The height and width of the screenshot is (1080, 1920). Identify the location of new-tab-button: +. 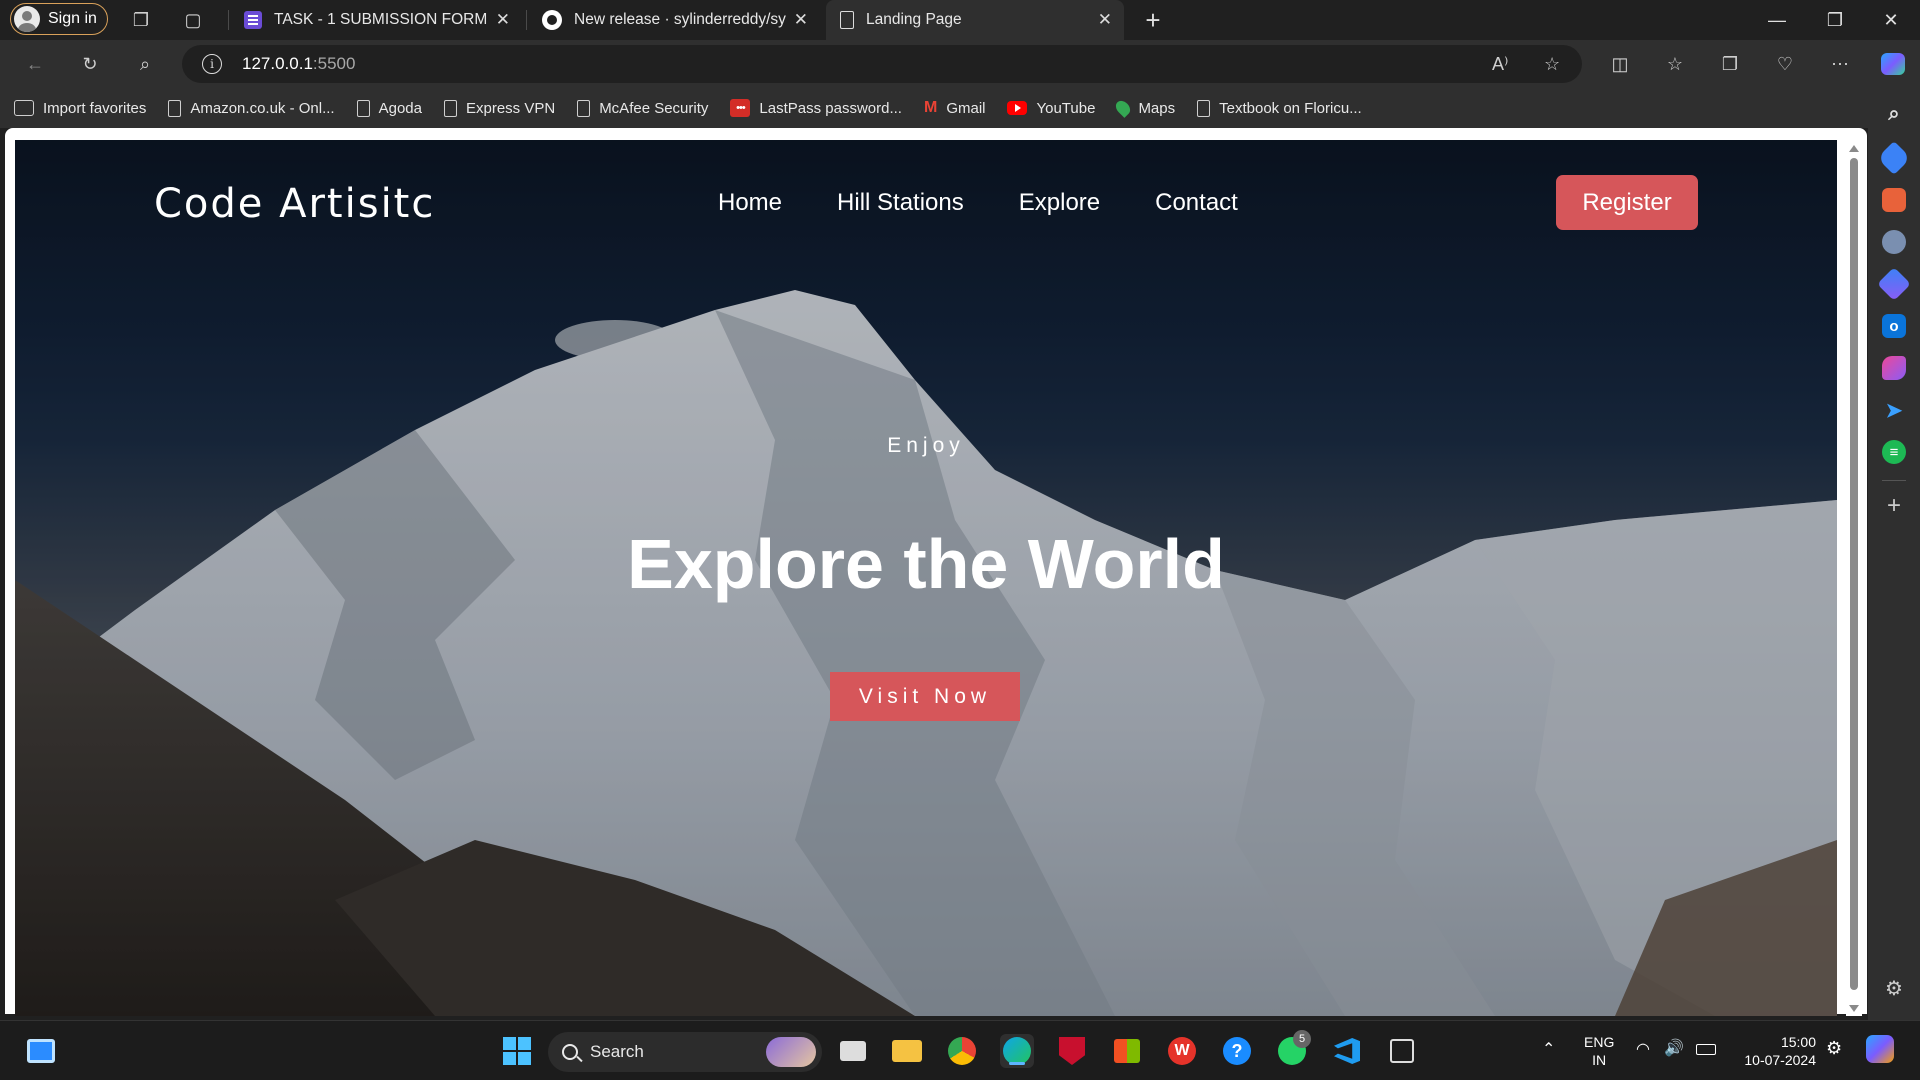
(1153, 20).